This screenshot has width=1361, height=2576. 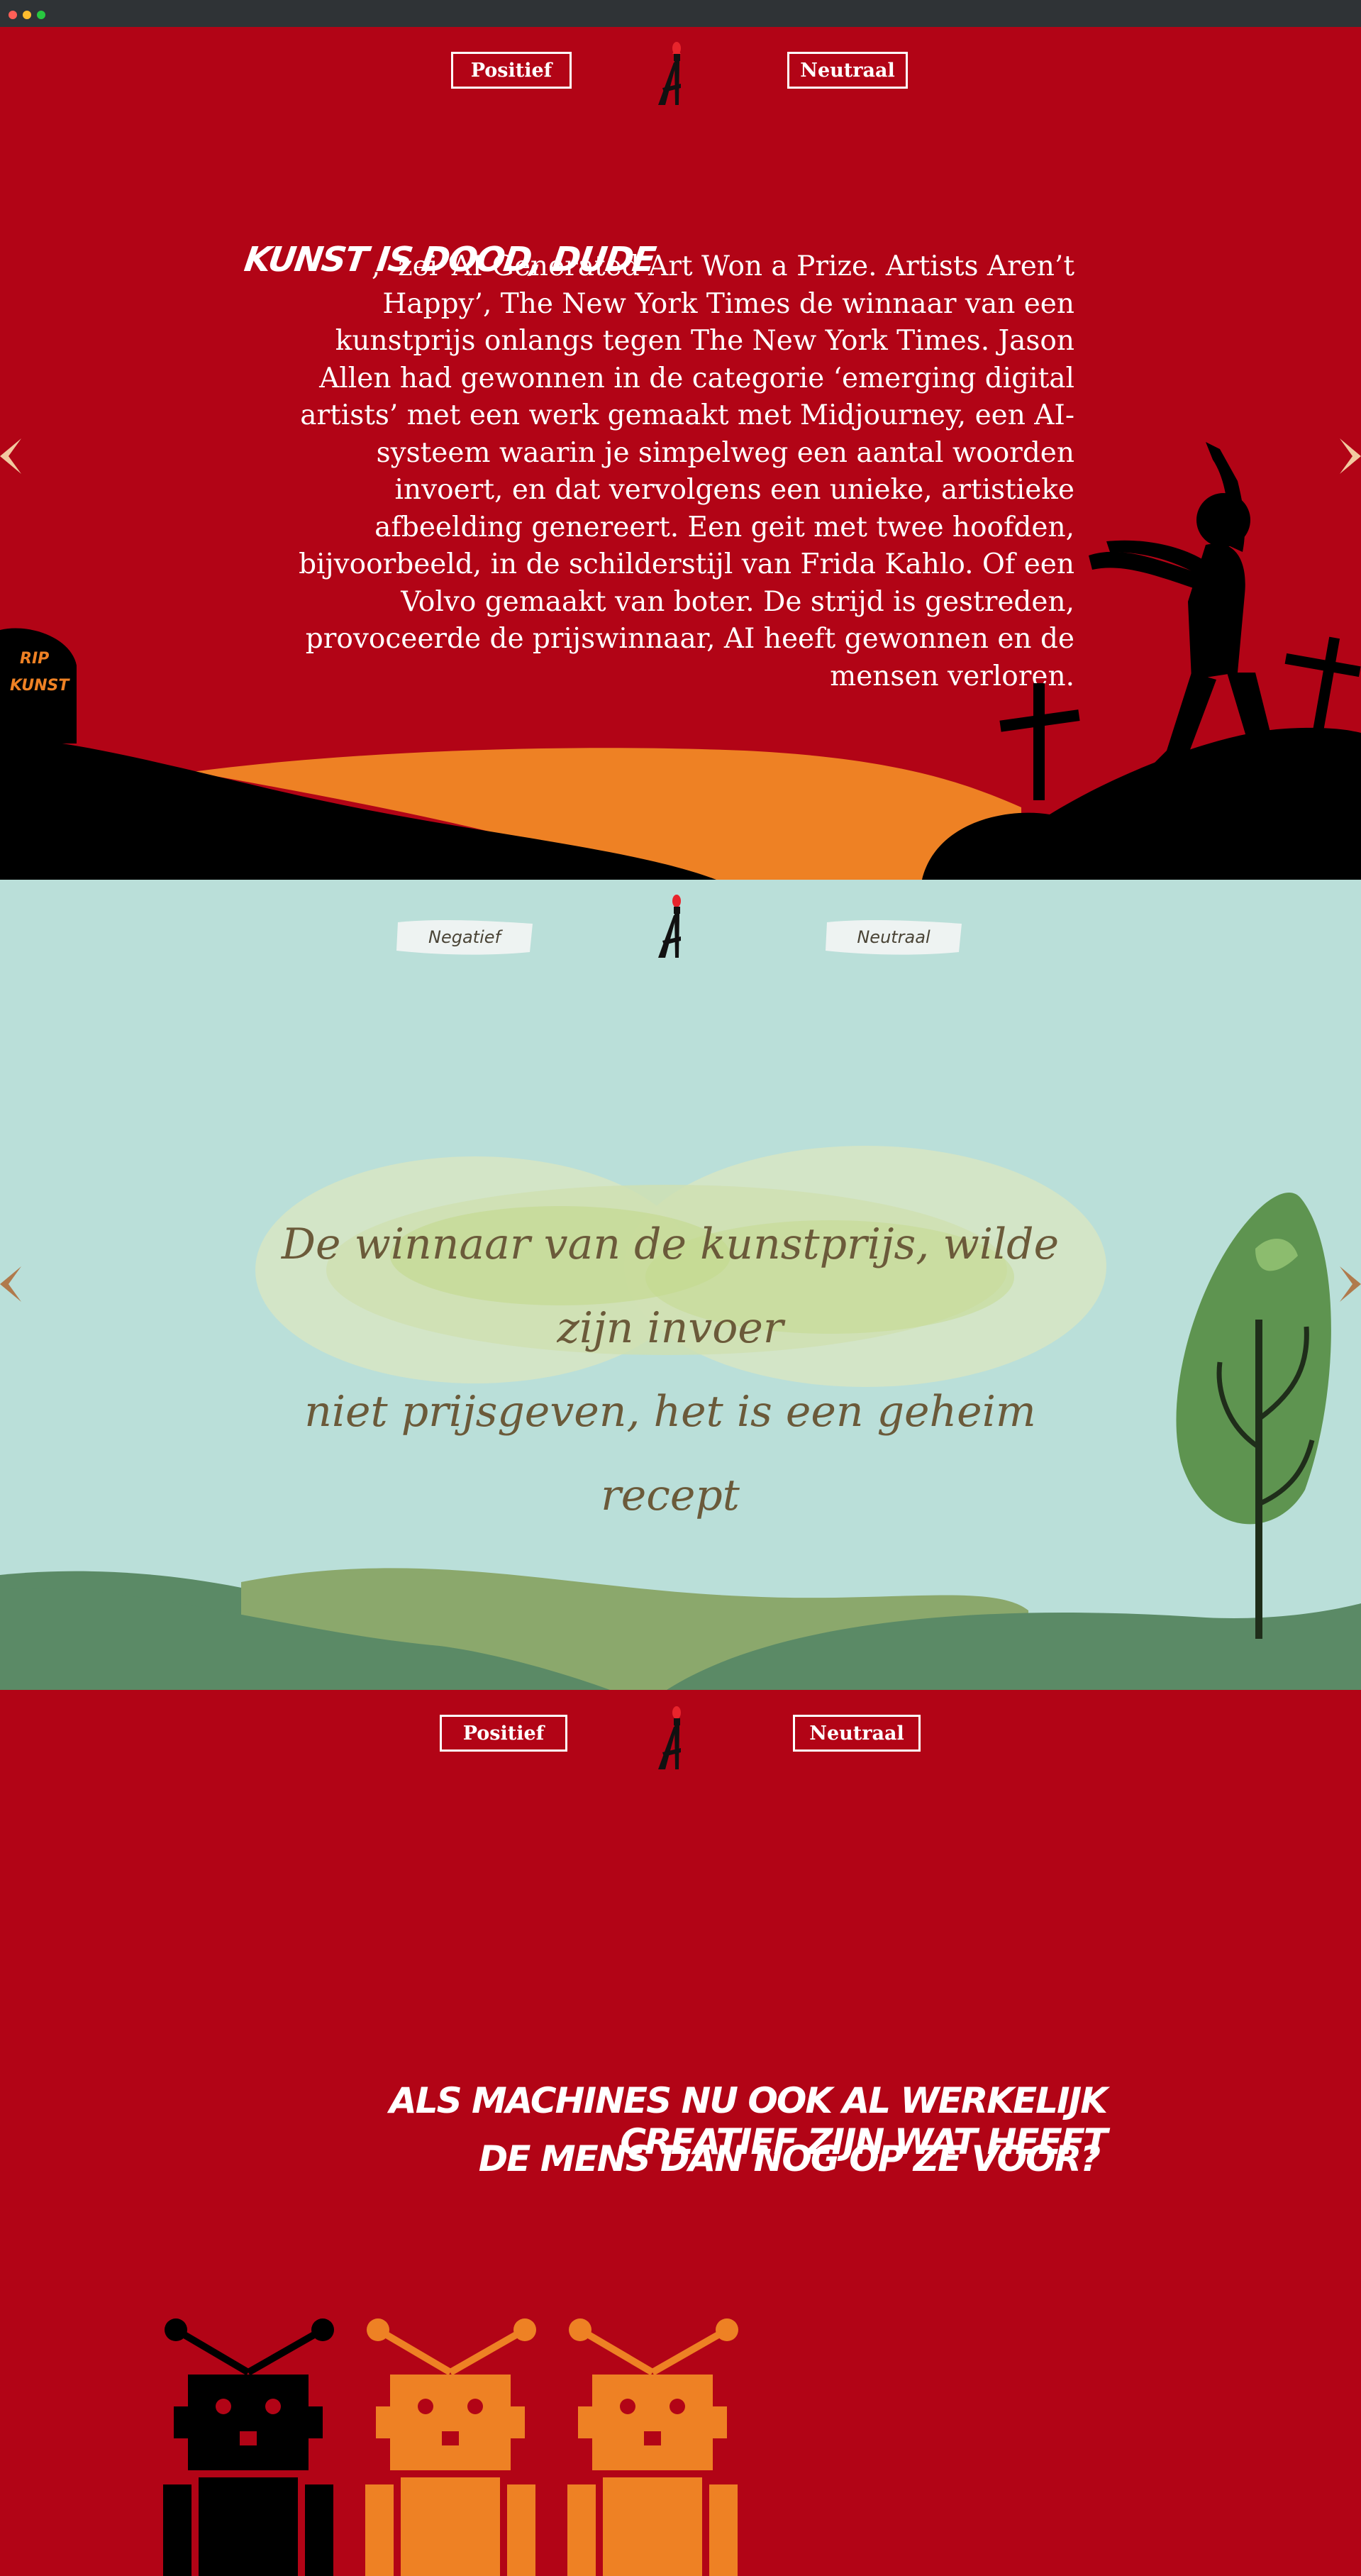 I want to click on machines-title-line-2: DE MENS DAN NOG OP ZE VOOR?, so click(x=789, y=2158).